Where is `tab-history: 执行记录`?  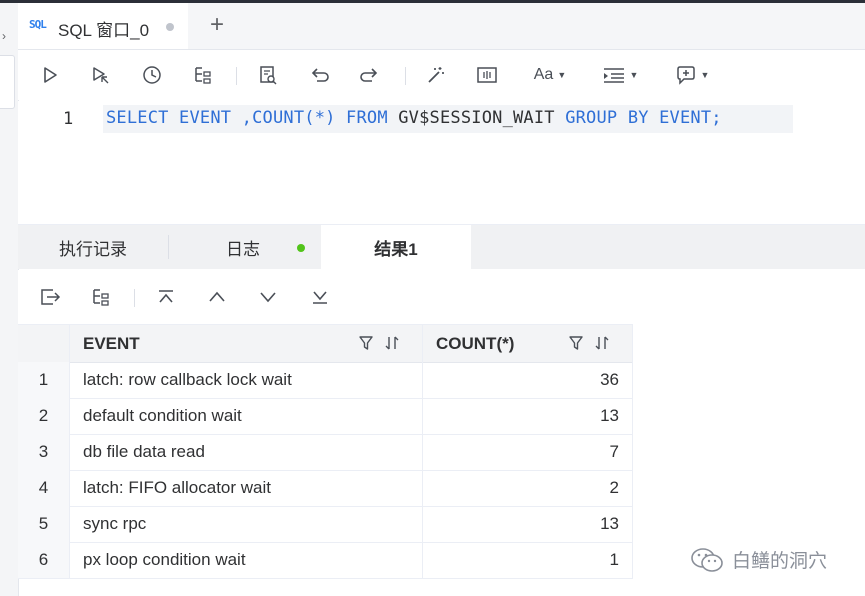
tab-history: 执行记录 is located at coordinates (93, 247).